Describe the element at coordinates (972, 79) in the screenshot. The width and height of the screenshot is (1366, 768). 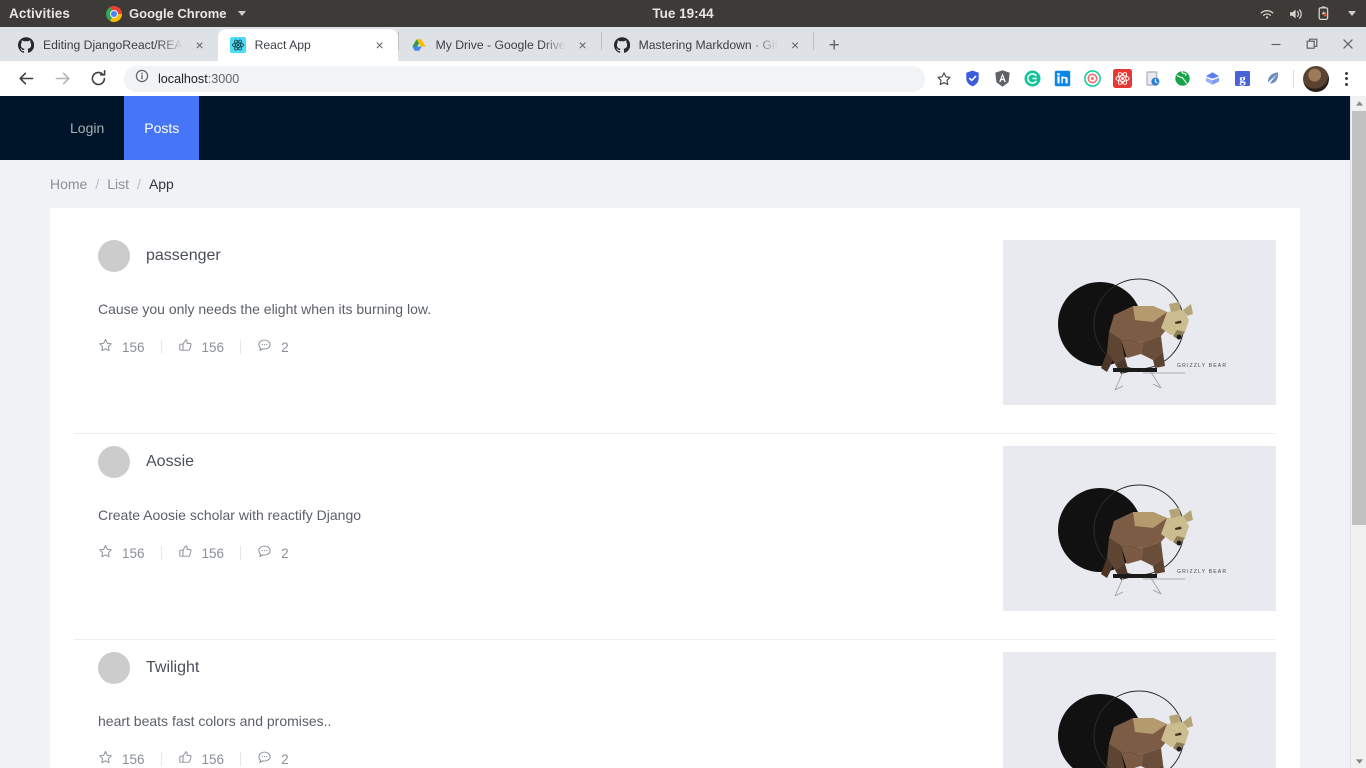
I see `shield-check-icon` at that location.